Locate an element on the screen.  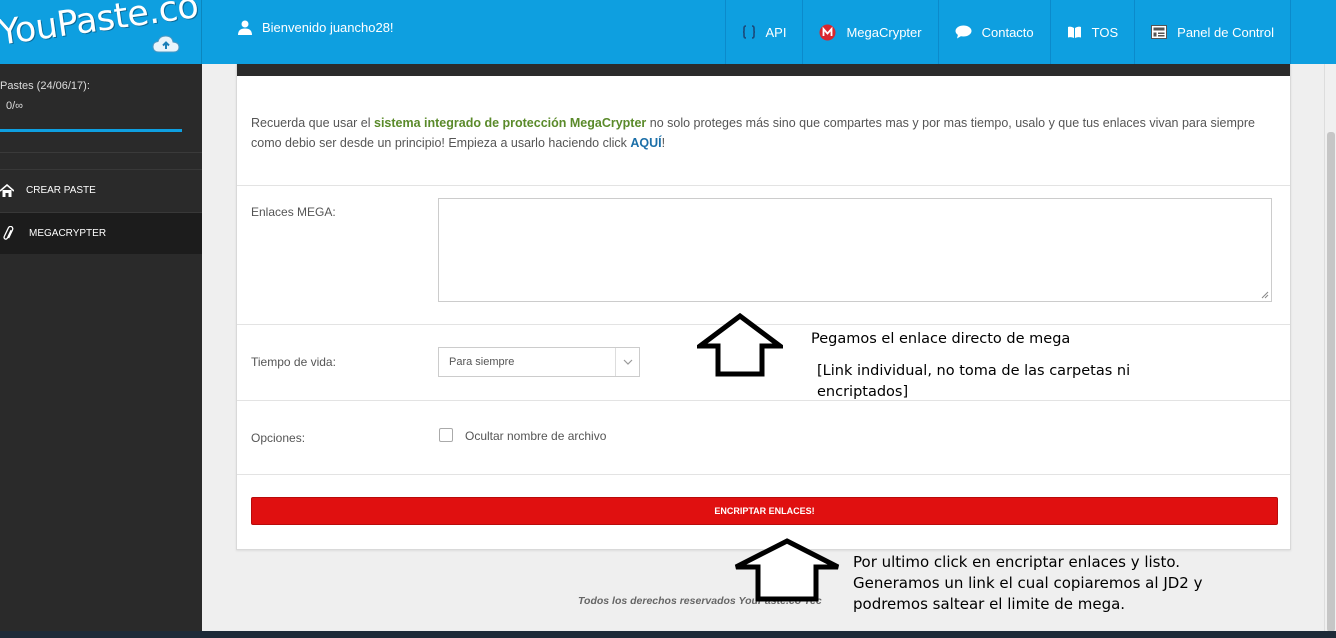
options-row: Opciones: Ocultar nombre de archivo is located at coordinates (763, 438).